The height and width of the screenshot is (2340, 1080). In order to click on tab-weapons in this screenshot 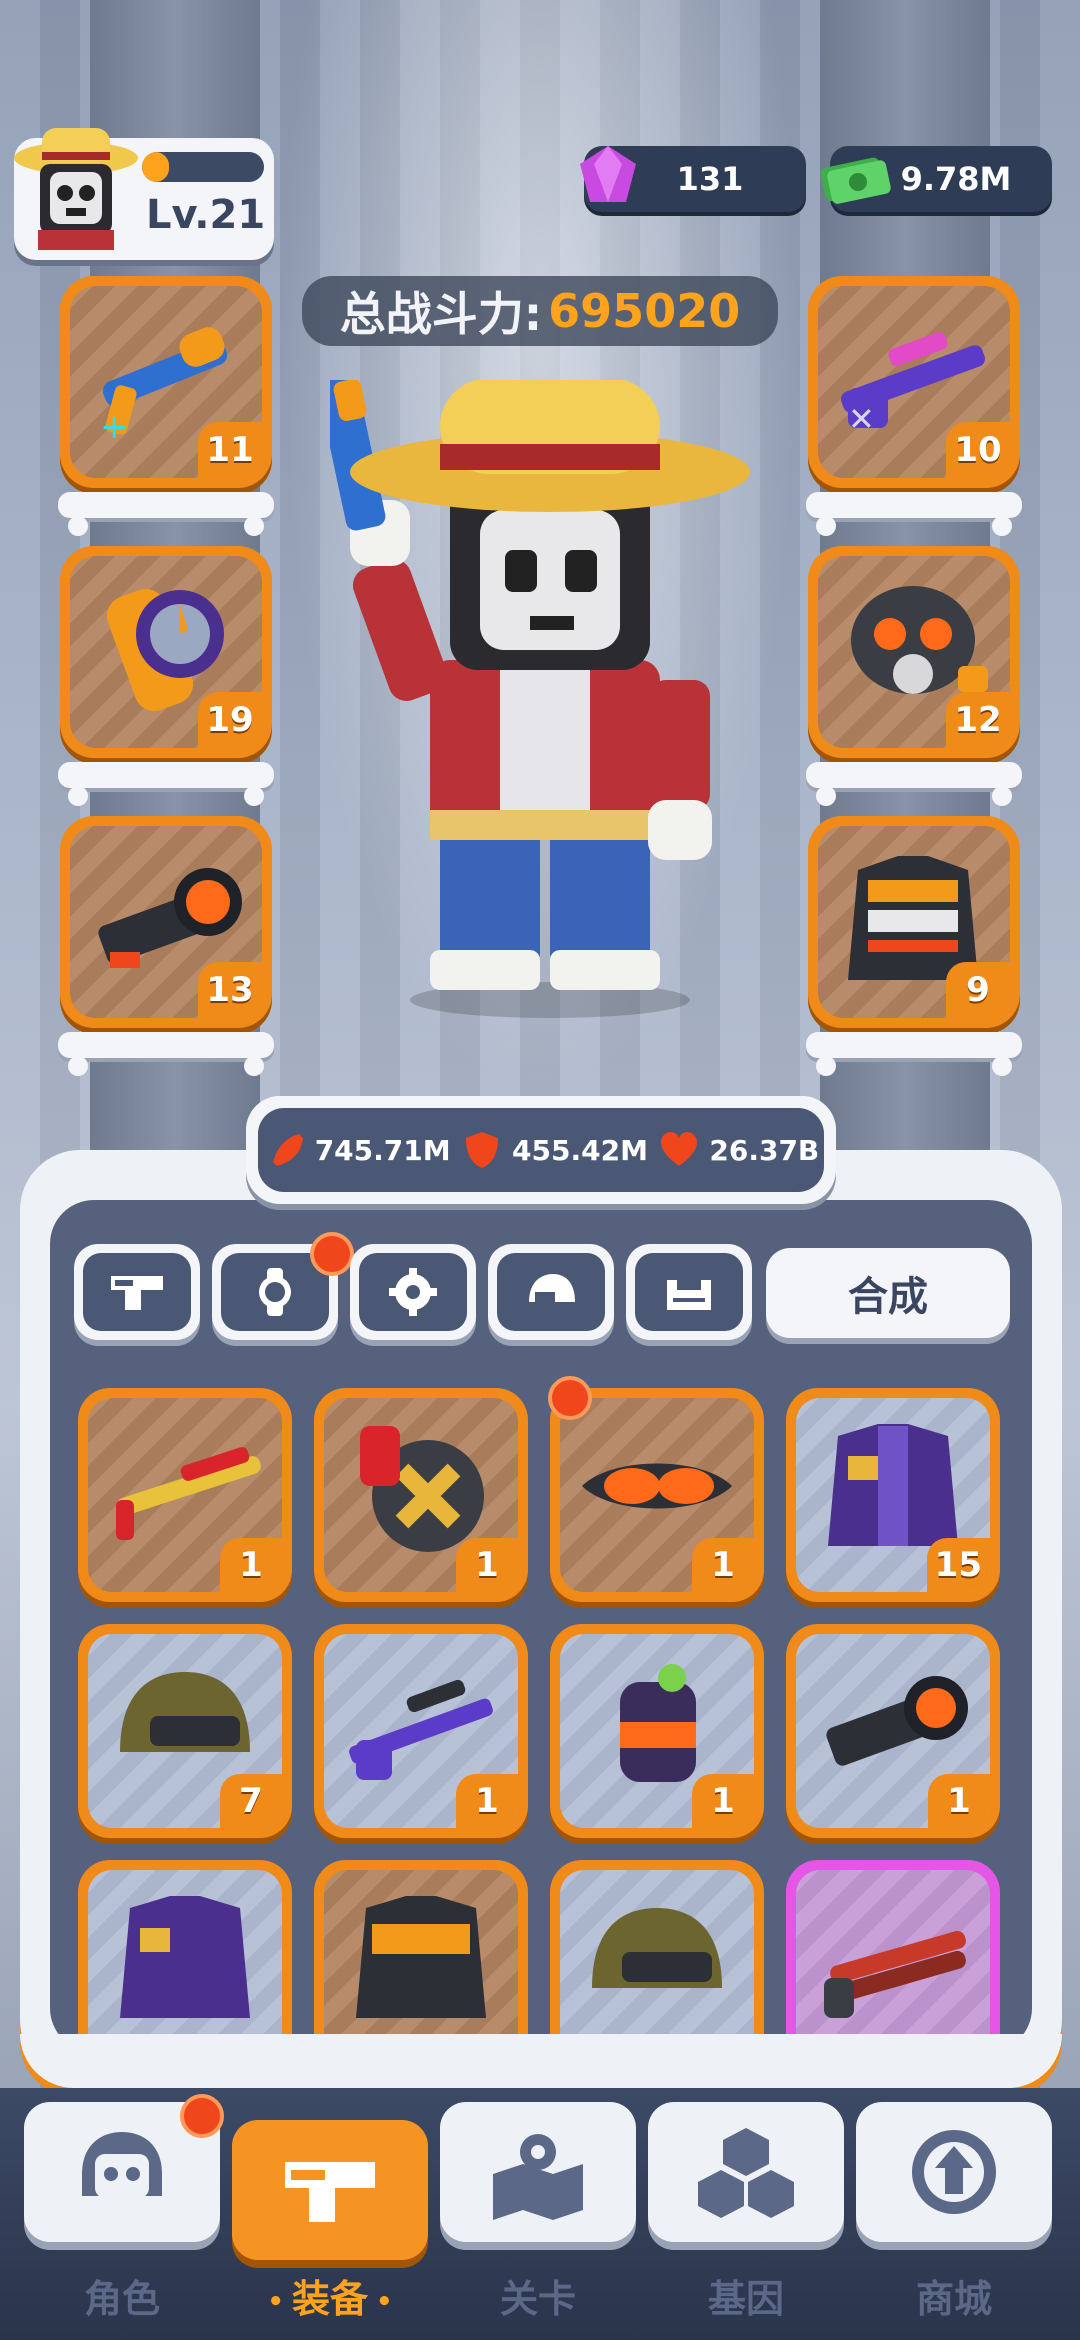, I will do `click(137, 1292)`.